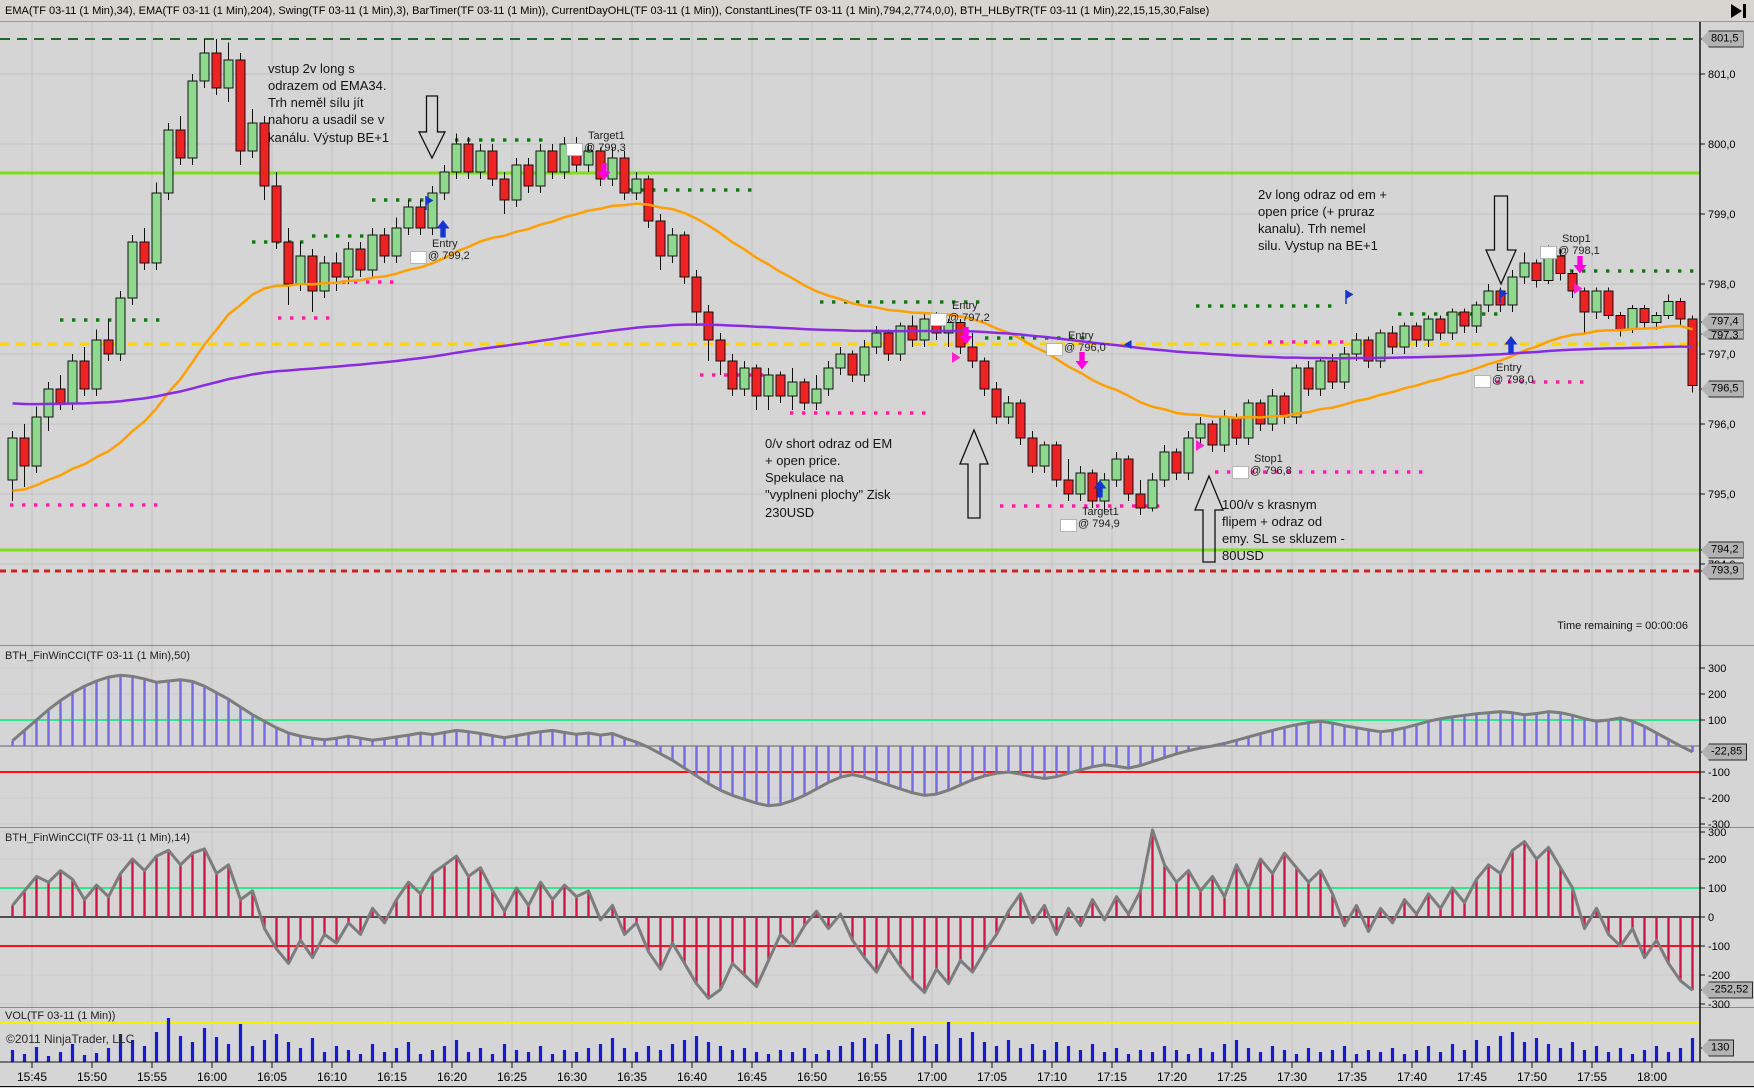 The width and height of the screenshot is (1754, 1088). What do you see at coordinates (440, 251) in the screenshot?
I see `trade-label-entry: Entry @ 799,2` at bounding box center [440, 251].